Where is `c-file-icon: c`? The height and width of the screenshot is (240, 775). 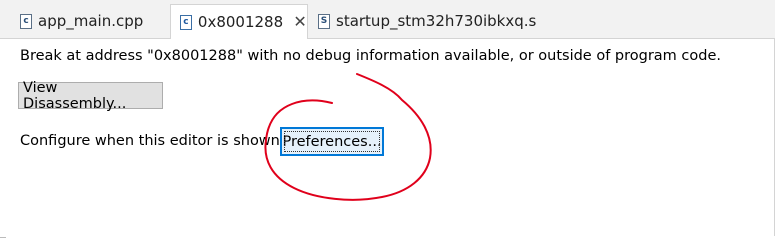 c-file-icon: c is located at coordinates (186, 22).